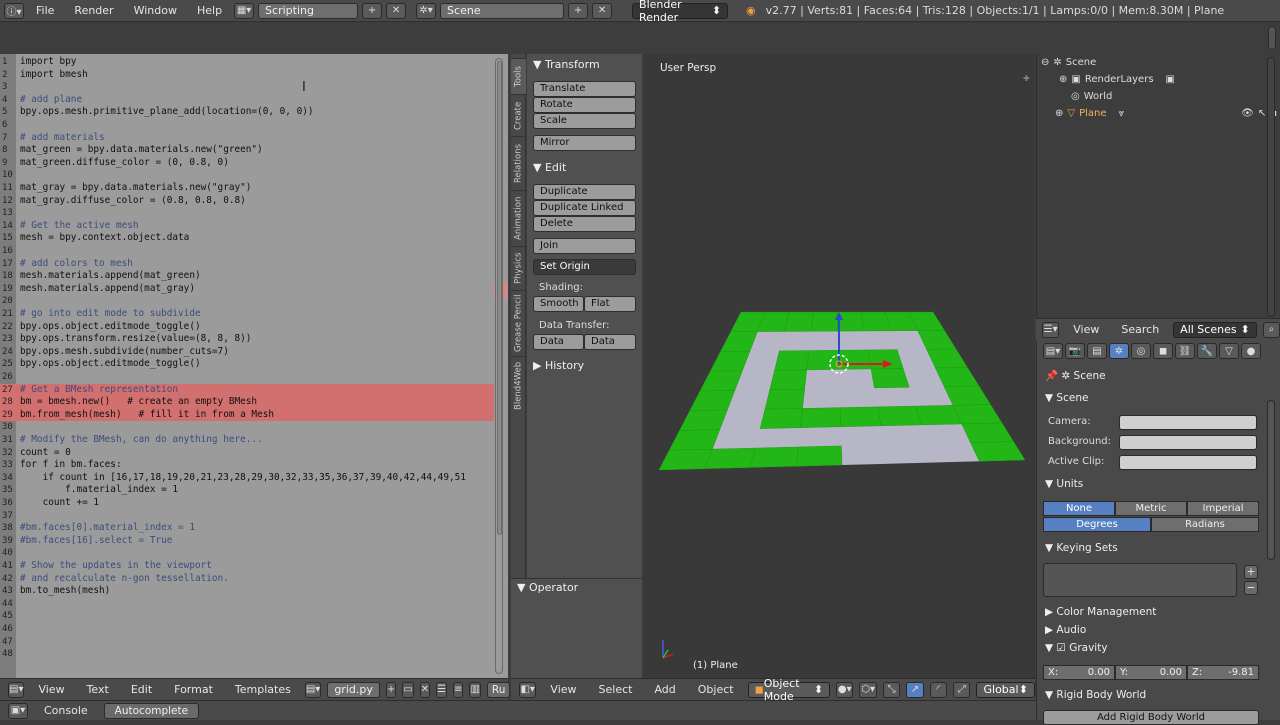  What do you see at coordinates (247, 276) in the screenshot?
I see `code-line: 18 mesh.materials.append(mat_green)` at bounding box center [247, 276].